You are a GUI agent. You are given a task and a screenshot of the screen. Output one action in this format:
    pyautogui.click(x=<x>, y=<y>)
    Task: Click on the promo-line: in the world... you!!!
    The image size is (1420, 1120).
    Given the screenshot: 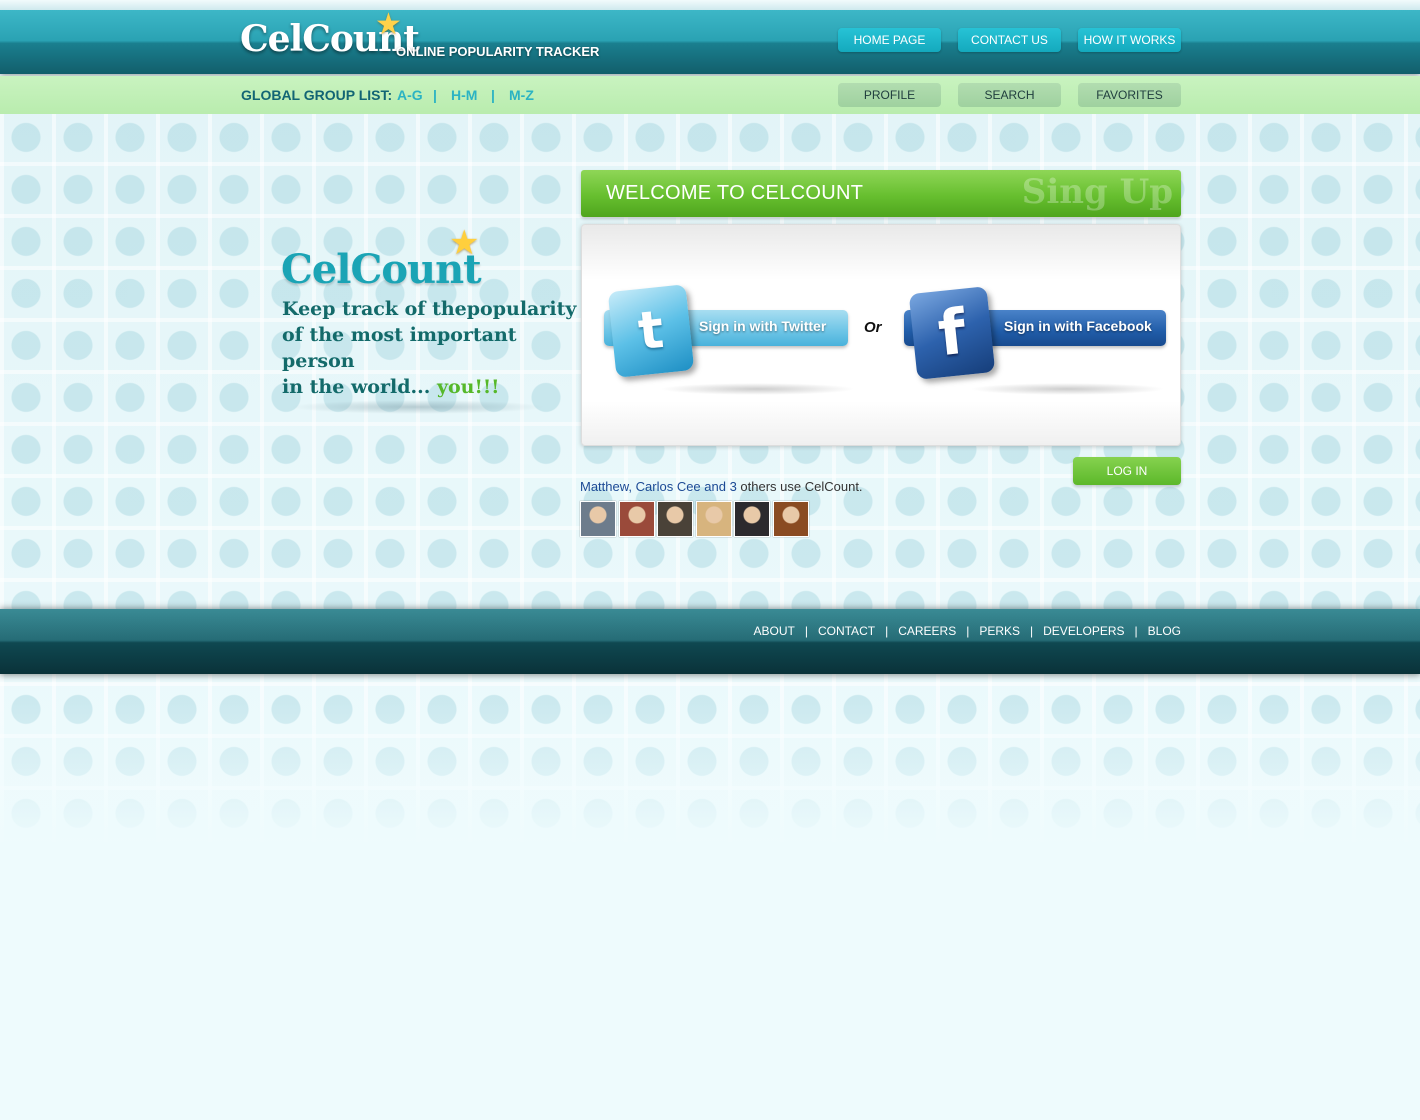 What is the action you would take?
    pyautogui.click(x=432, y=387)
    